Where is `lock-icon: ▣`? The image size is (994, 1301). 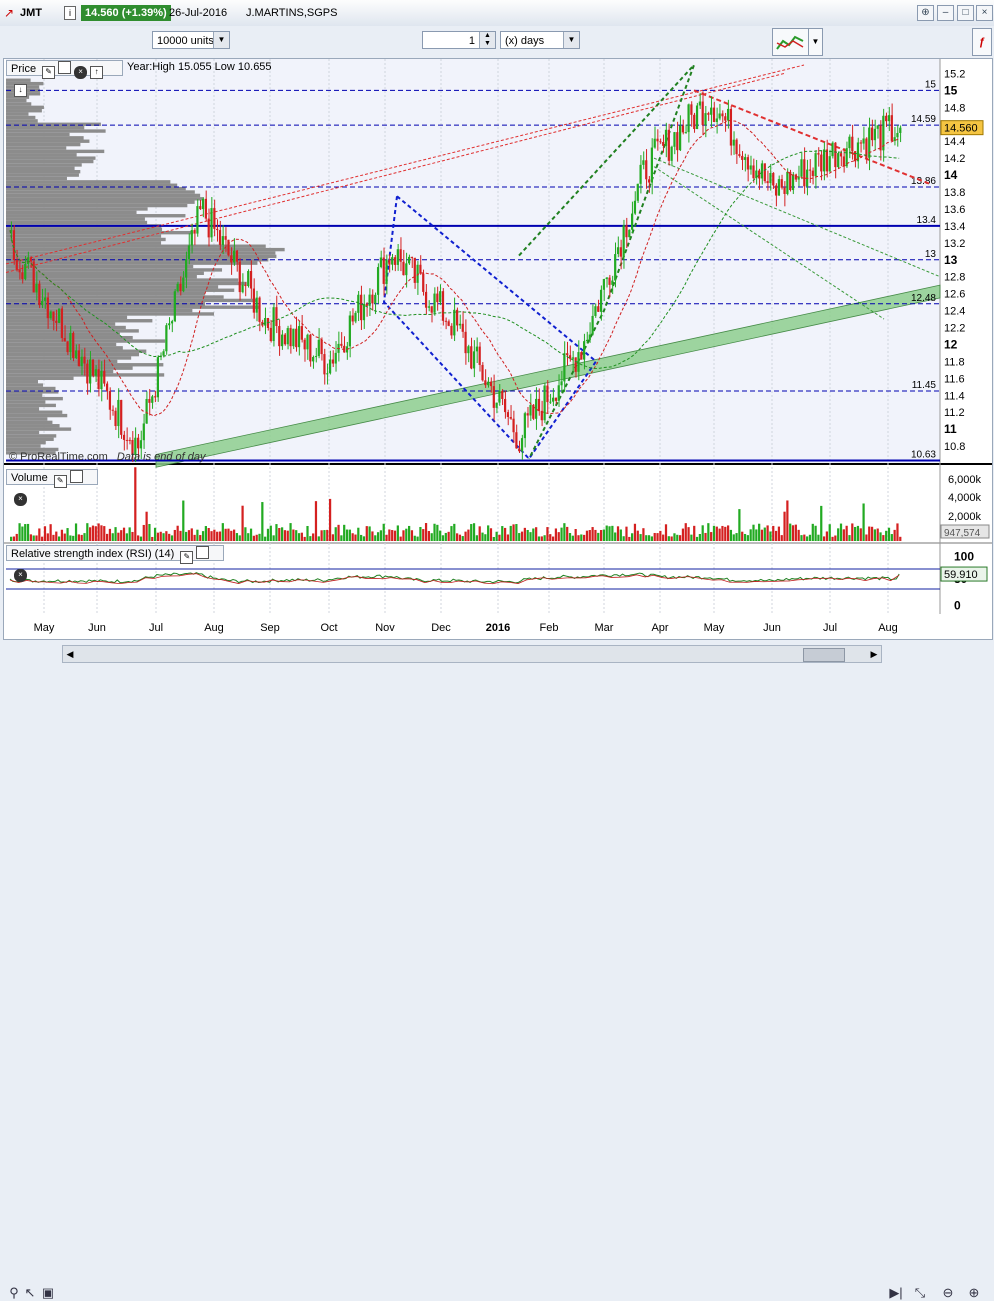 lock-icon: ▣ is located at coordinates (48, 1293).